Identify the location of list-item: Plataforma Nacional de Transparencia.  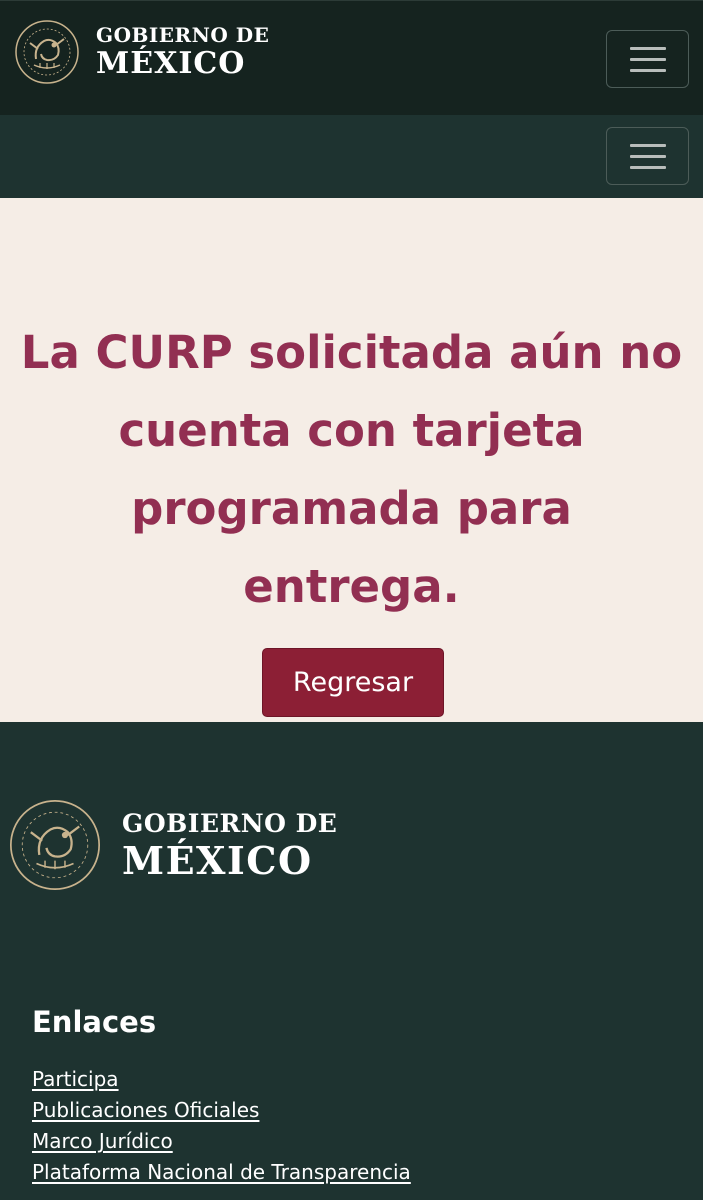
(221, 1175).